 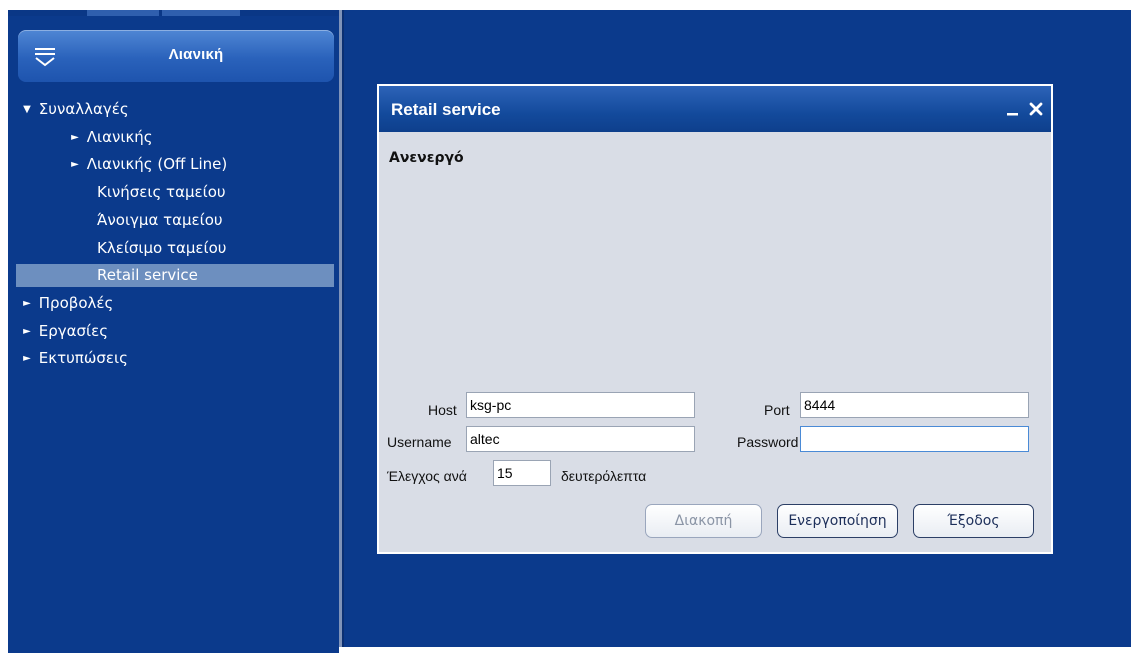 I want to click on check-interval-label: Έλεγχος ανά, so click(x=427, y=476).